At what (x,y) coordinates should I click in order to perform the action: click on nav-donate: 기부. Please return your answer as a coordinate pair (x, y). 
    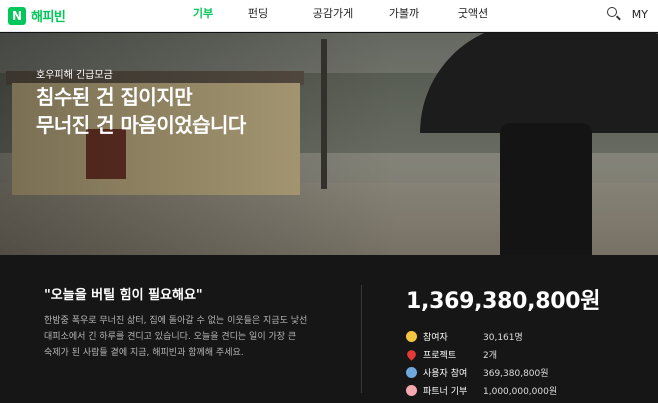
    Looking at the image, I should click on (203, 16).